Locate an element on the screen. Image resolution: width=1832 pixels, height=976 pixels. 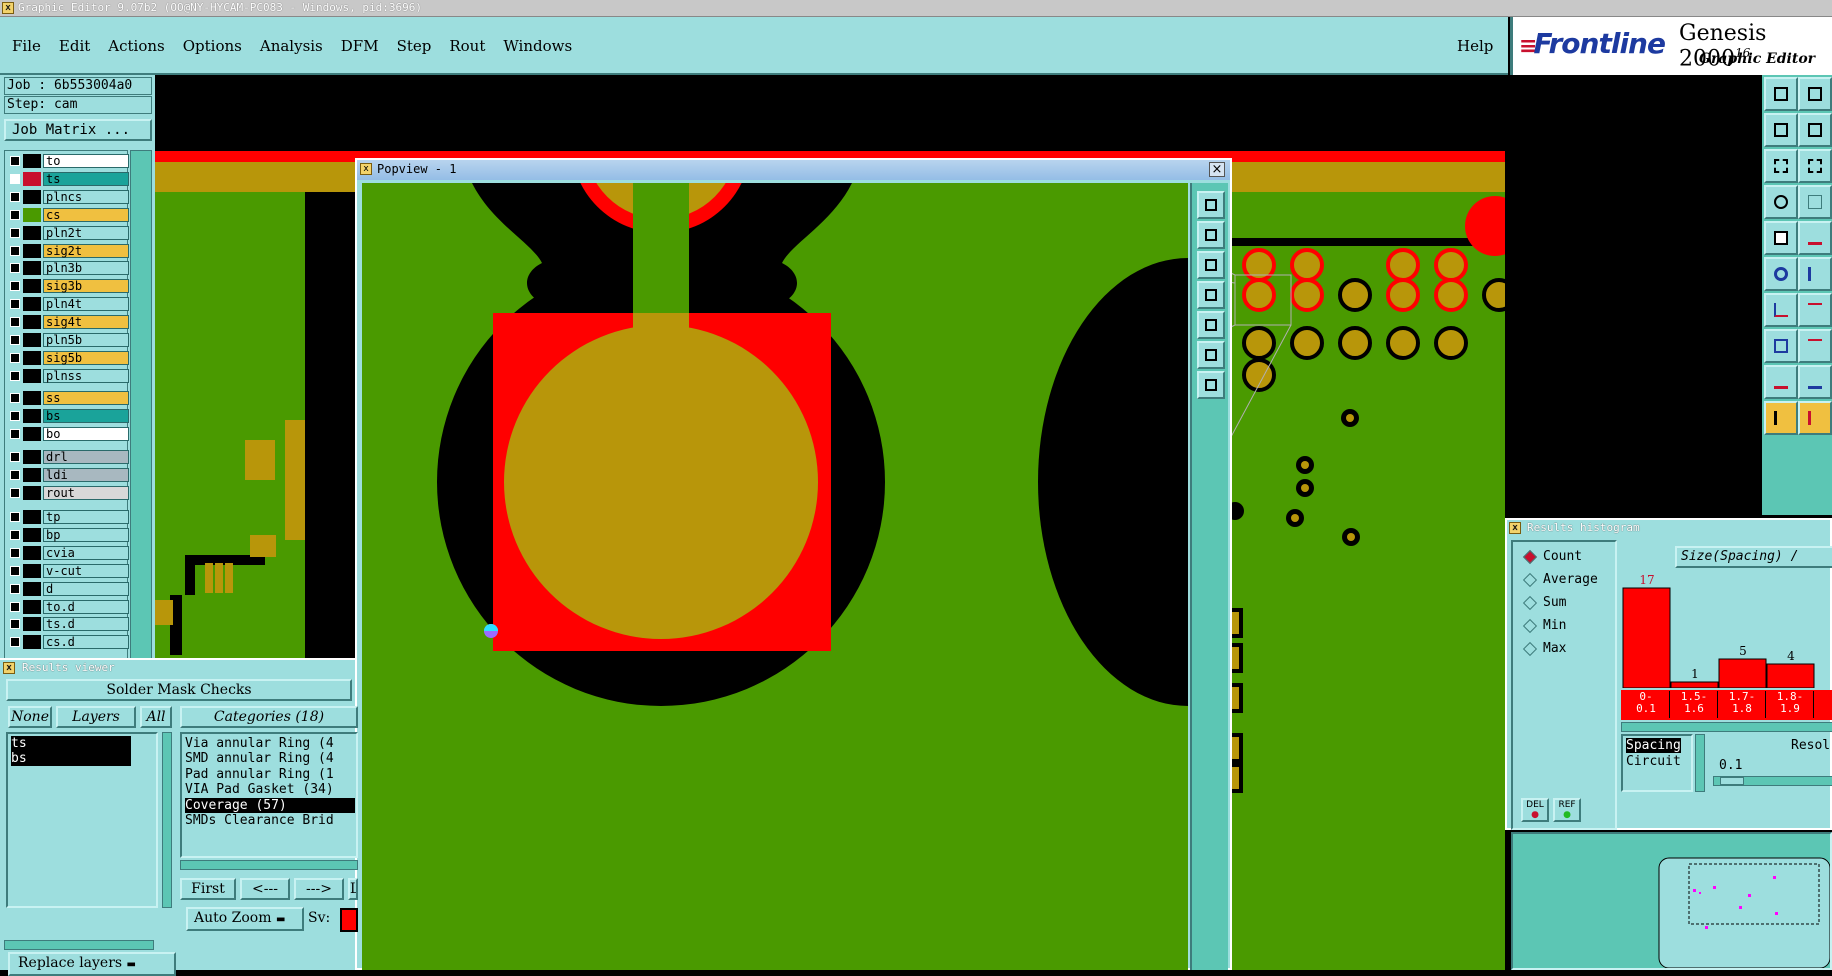
results-viewer-title-bar: x Results viewer is located at coordinates (177, 668).